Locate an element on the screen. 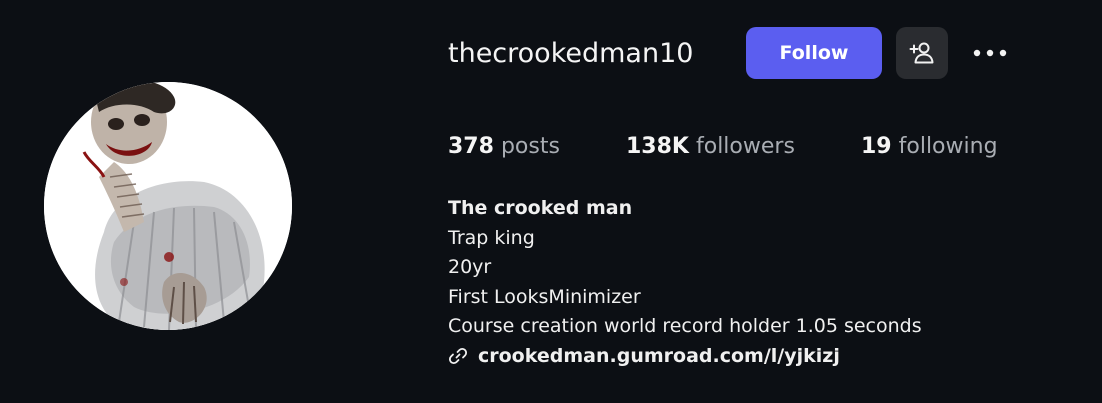 This screenshot has width=1102, height=403. more-options-button is located at coordinates (990, 53).